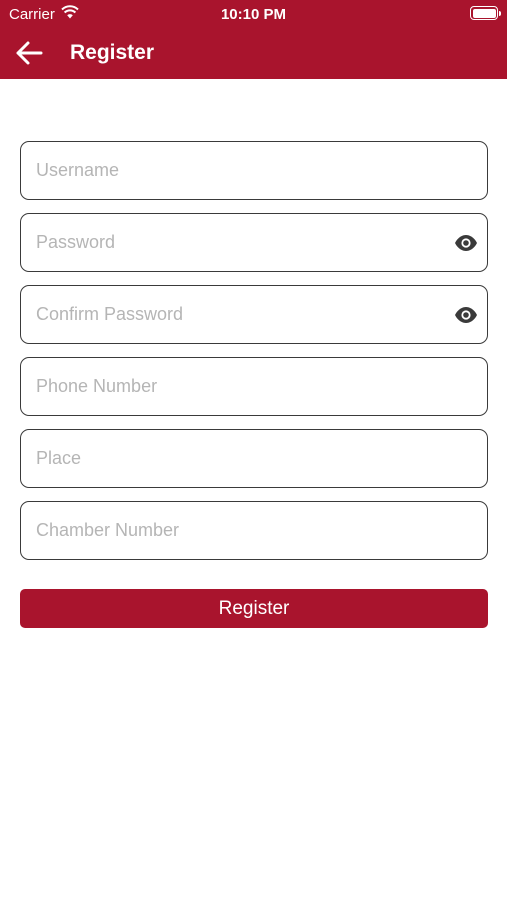 This screenshot has width=507, height=900. Describe the element at coordinates (485, 13) in the screenshot. I see `battery-icon` at that location.